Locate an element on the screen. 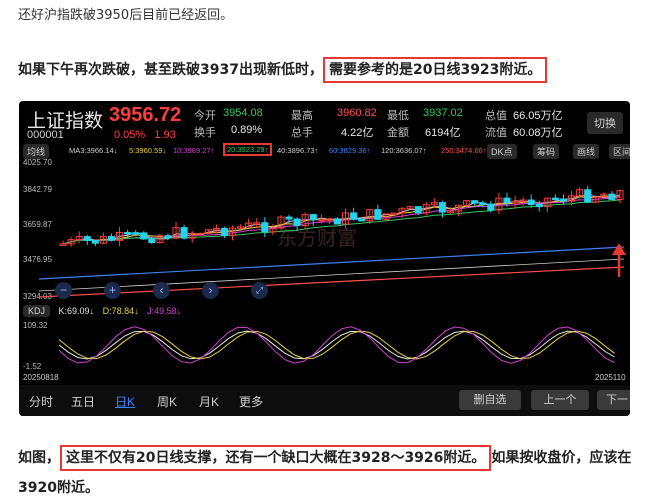 The width and height of the screenshot is (648, 500). kdj-header: KDJ K:69.09↓ D:78.84↓ J:49.58↓ is located at coordinates (102, 311).